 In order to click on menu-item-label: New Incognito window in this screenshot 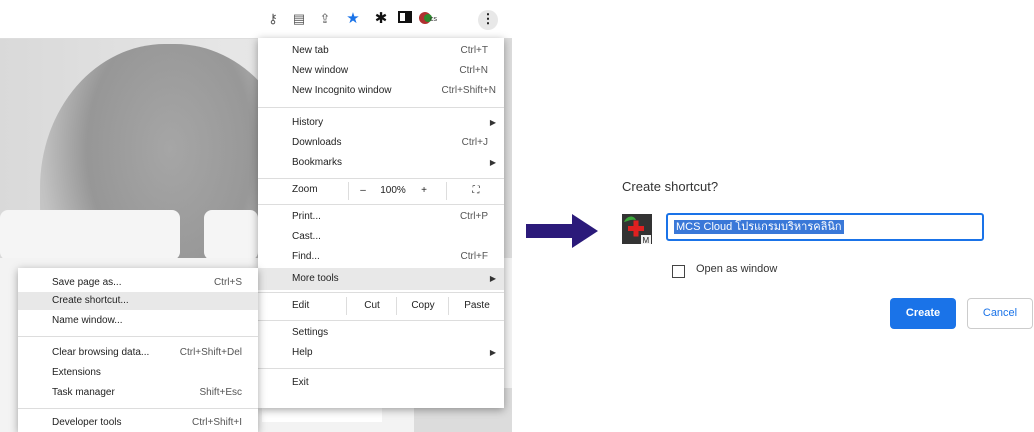, I will do `click(342, 90)`.